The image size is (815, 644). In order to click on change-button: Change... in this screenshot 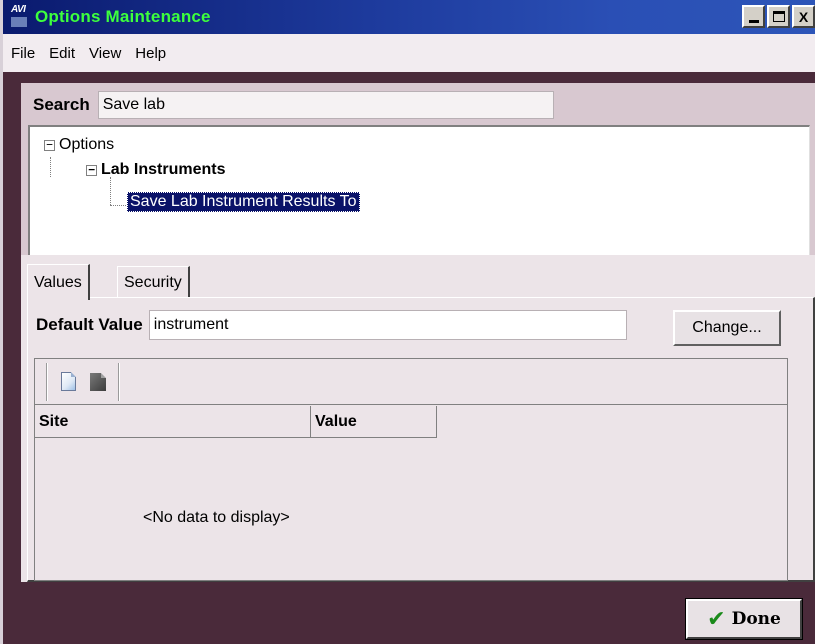, I will do `click(727, 328)`.